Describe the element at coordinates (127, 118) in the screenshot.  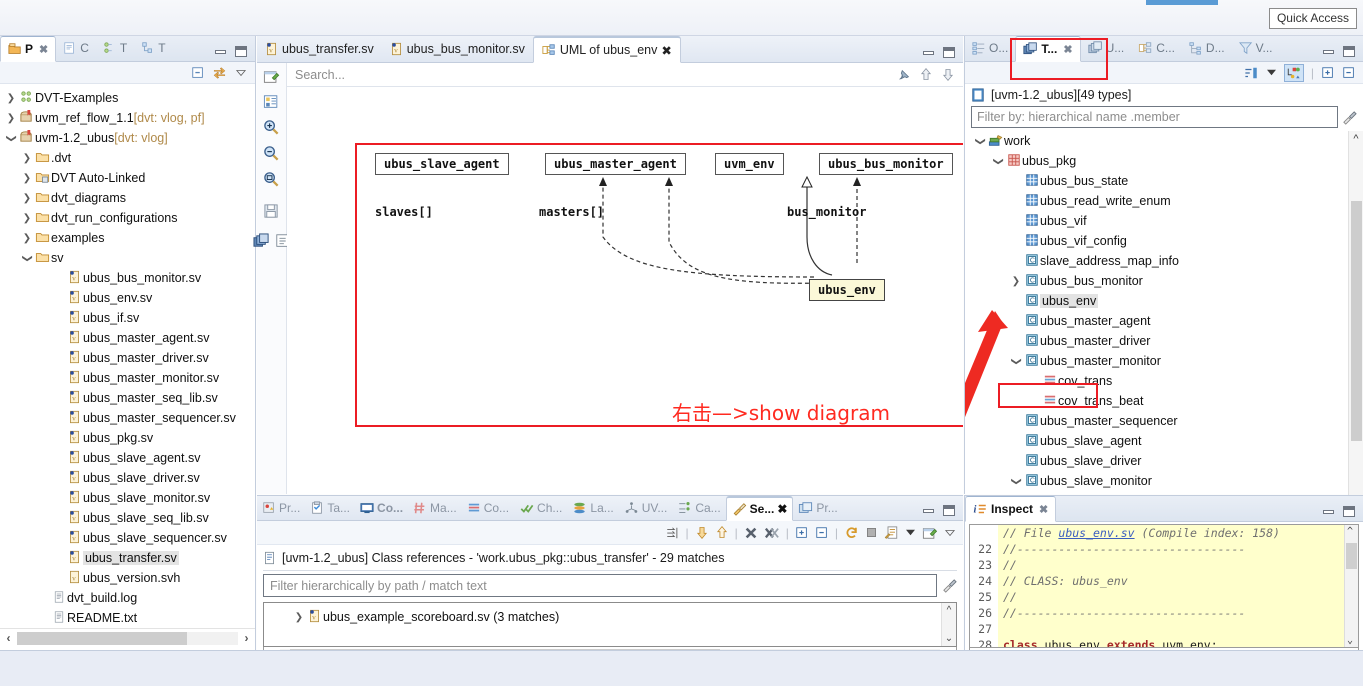
I see `tree-item-uvm-ref-flow-1-1: ❯ uvm_ref_flow_1.1 [dvt: vlog, pf]` at that location.